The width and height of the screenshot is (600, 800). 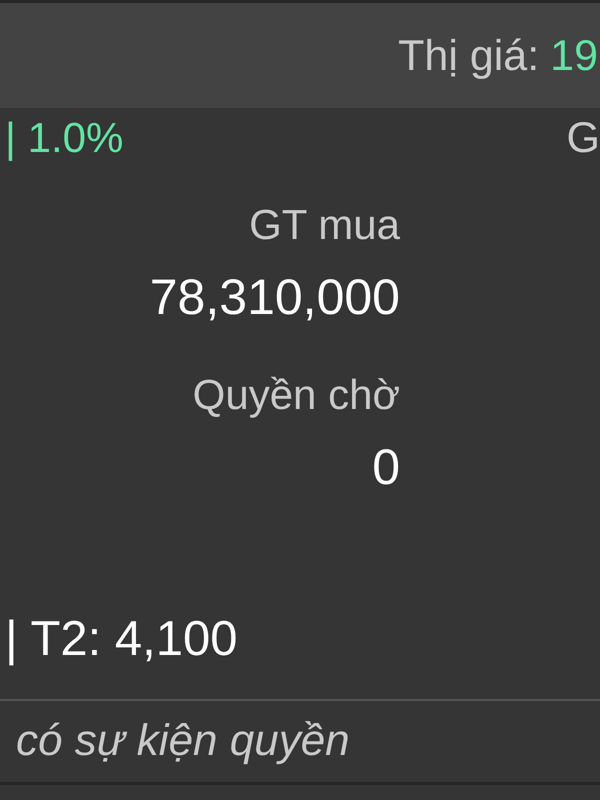 I want to click on market-price-label: Thị giá:, so click(x=469, y=56).